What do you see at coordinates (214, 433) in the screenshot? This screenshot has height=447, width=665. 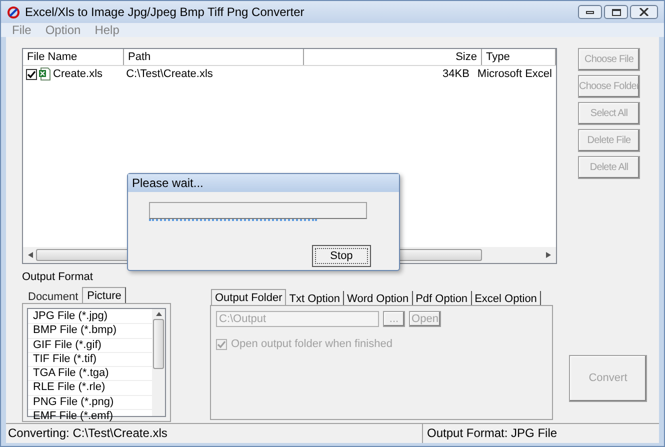 I see `status-text: Converting: C:\Test\Create.xls` at bounding box center [214, 433].